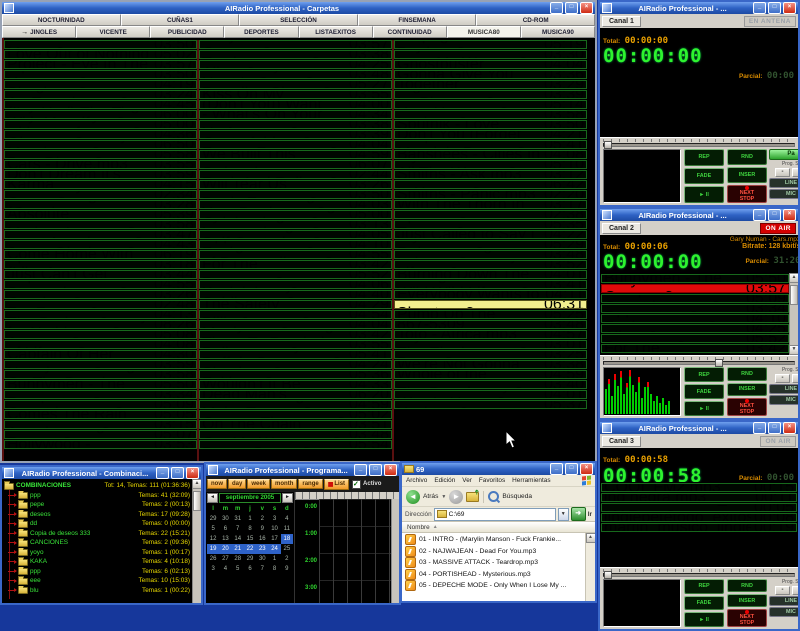 This screenshot has width=800, height=631. Describe the element at coordinates (100, 184) in the screenshot. I see `track-item: Culture Club - Karma Chameleon.mp3 04:15` at that location.